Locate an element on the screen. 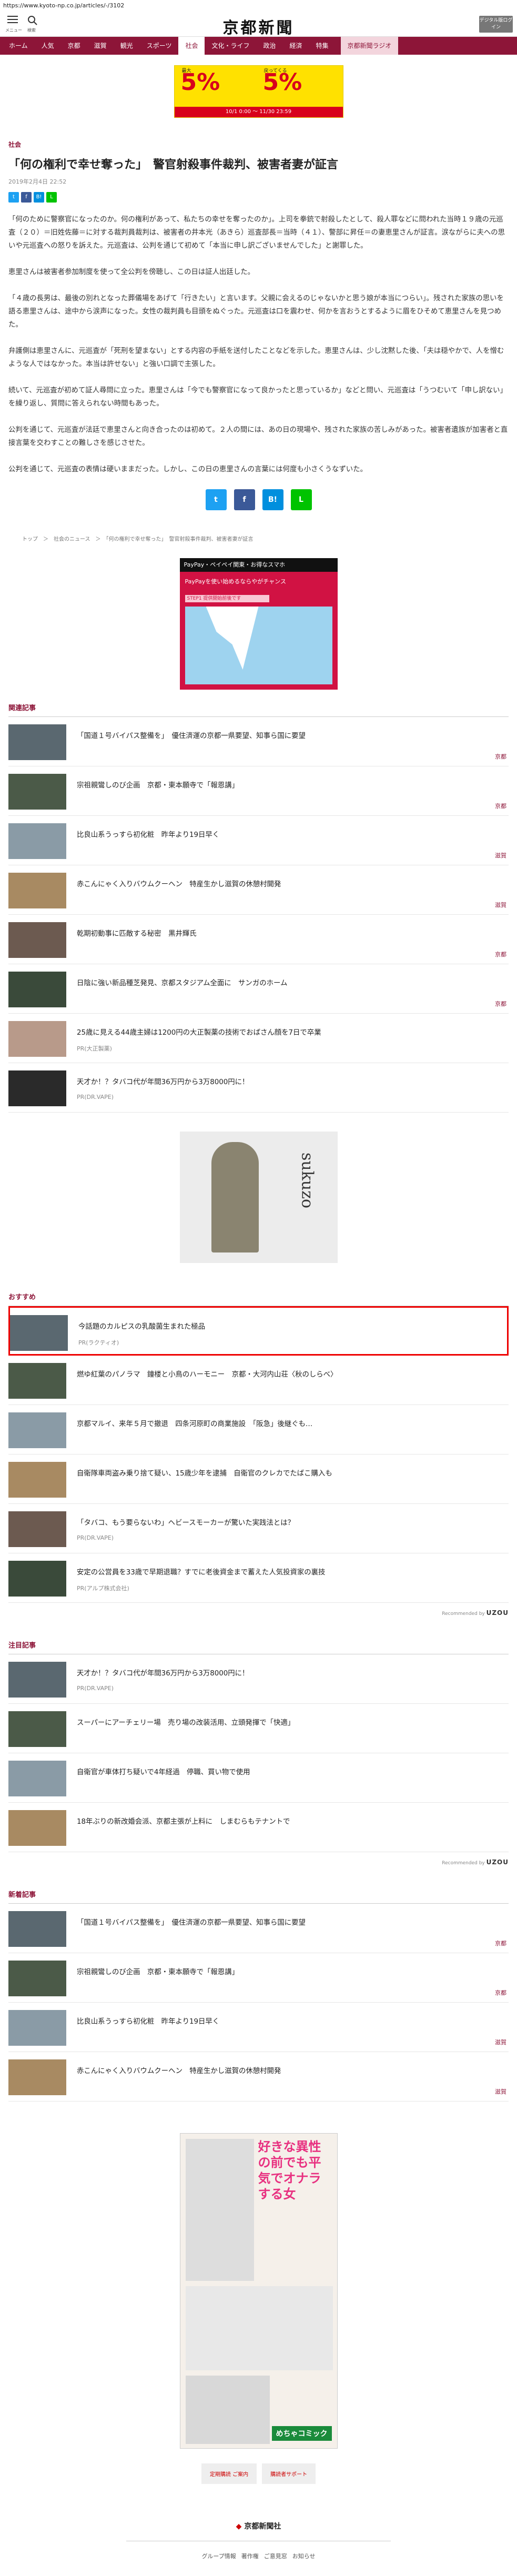 The width and height of the screenshot is (517, 2576). nav-item: ホーム is located at coordinates (18, 46).